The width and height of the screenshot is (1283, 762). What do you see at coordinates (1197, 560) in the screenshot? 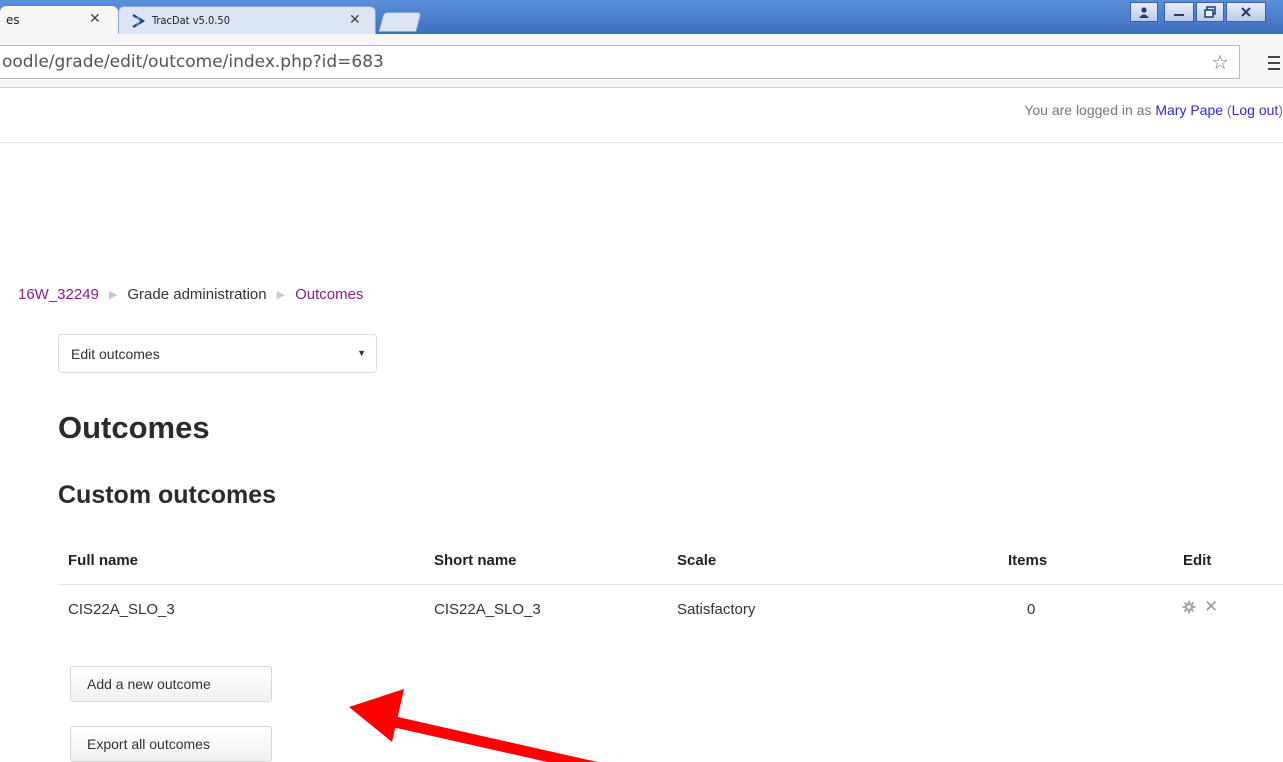
I see `column-header-edit: Edit` at bounding box center [1197, 560].